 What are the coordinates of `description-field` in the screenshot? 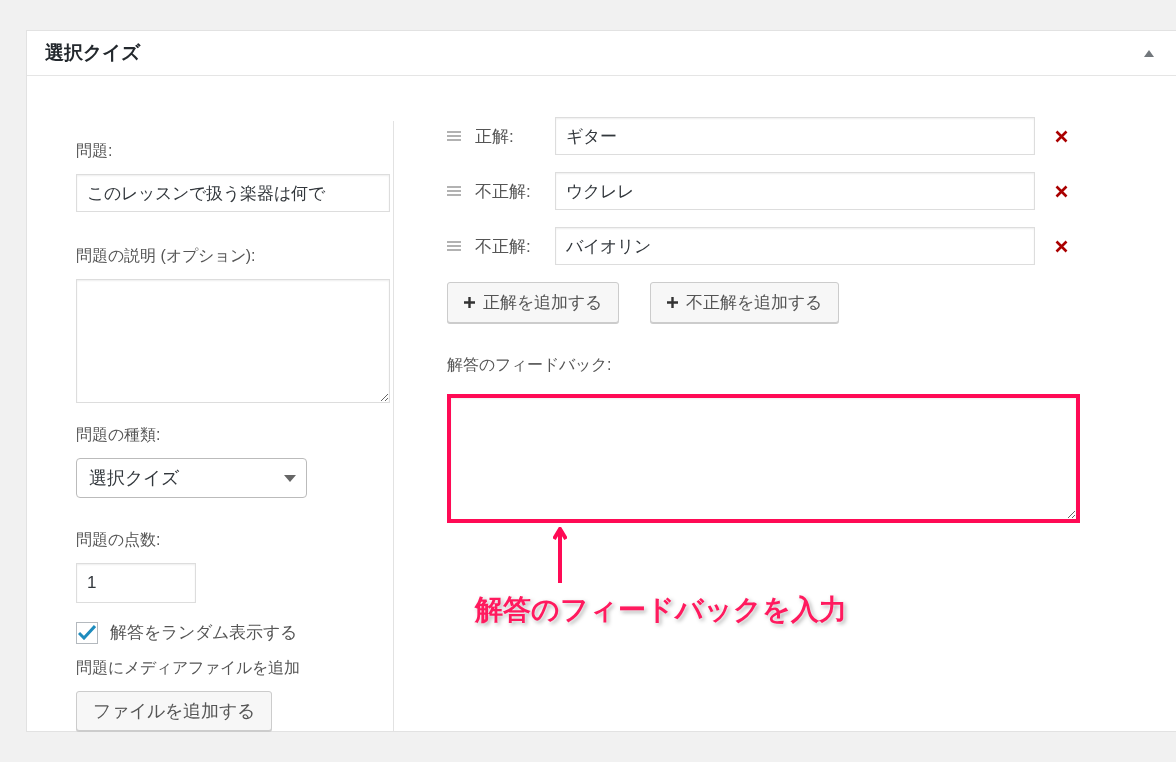 It's located at (233, 341).